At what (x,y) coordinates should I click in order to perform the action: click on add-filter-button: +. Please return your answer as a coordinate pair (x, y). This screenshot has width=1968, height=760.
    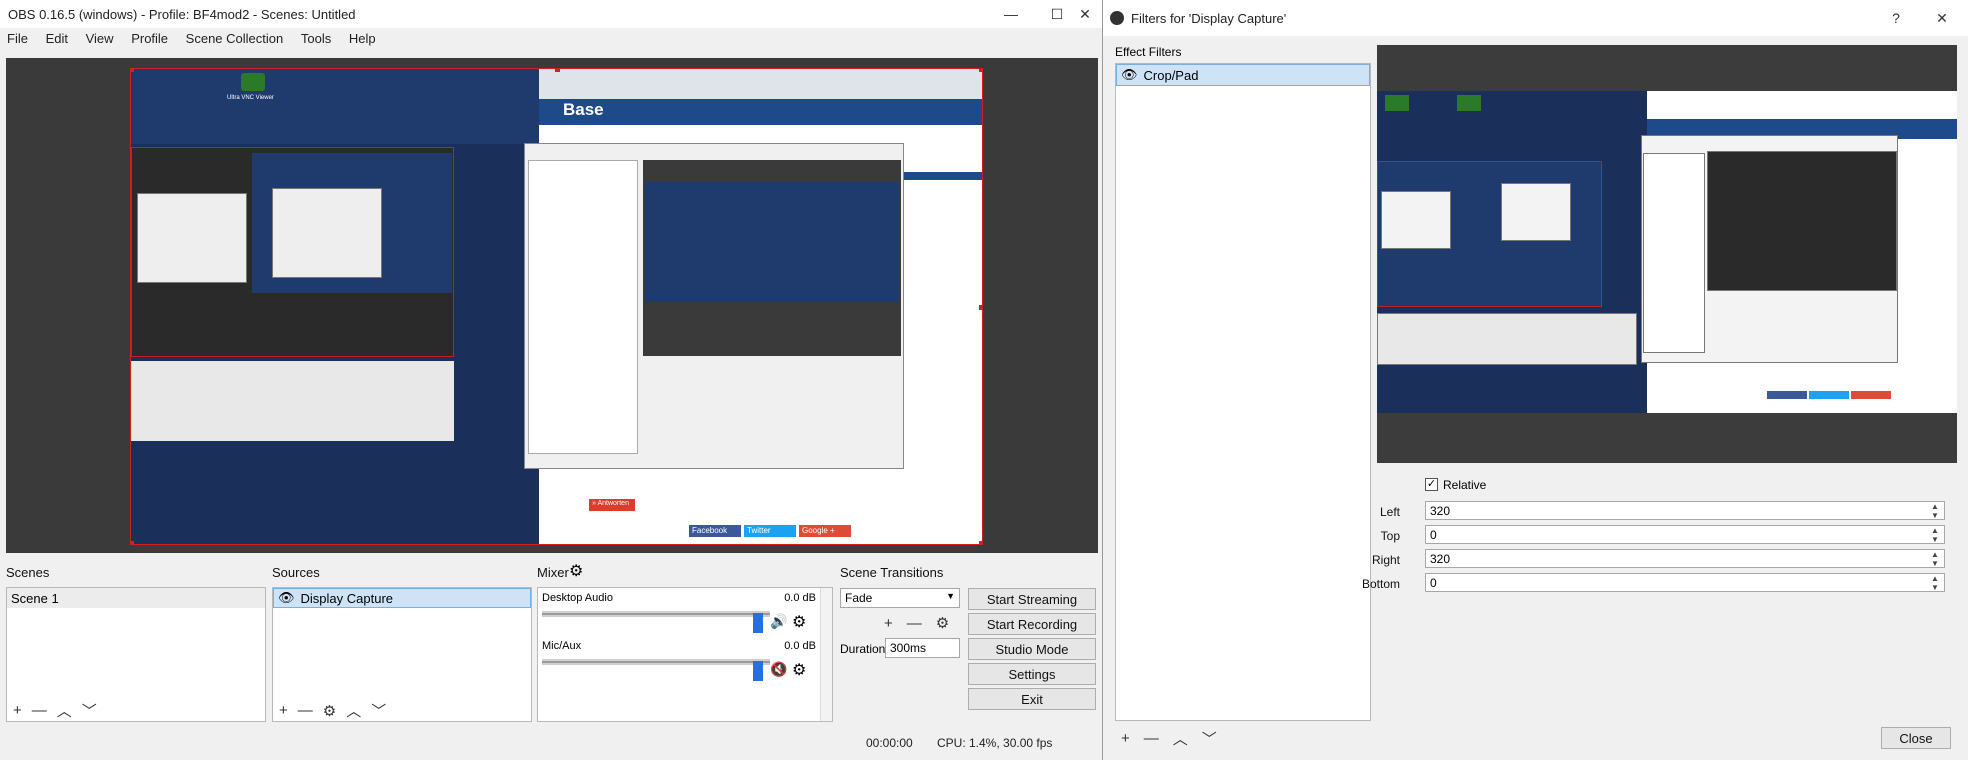
    Looking at the image, I should click on (1125, 738).